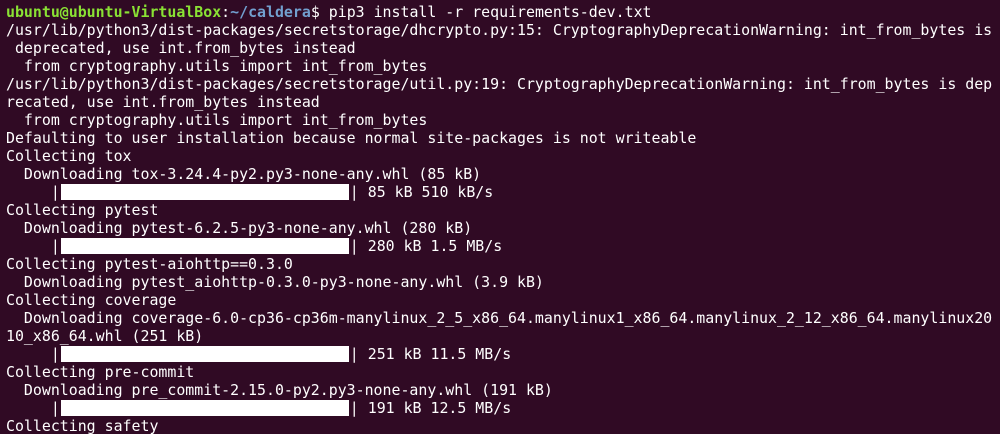  I want to click on output-line: deprecated, use int.from_bytes instead, so click(181, 48).